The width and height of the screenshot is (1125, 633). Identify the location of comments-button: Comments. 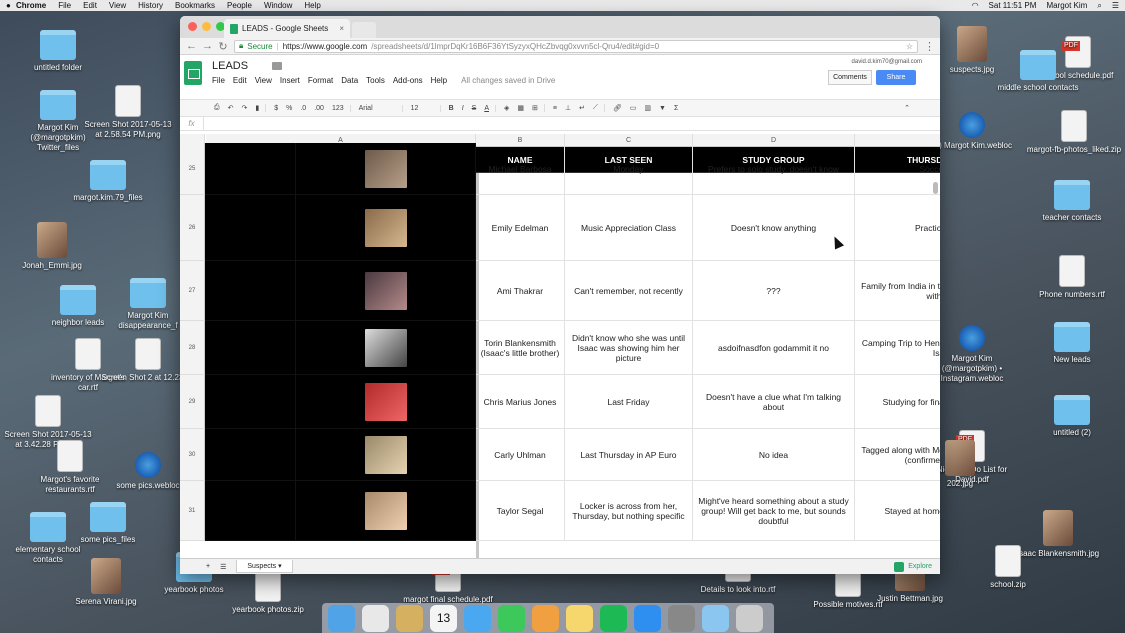
(850, 77).